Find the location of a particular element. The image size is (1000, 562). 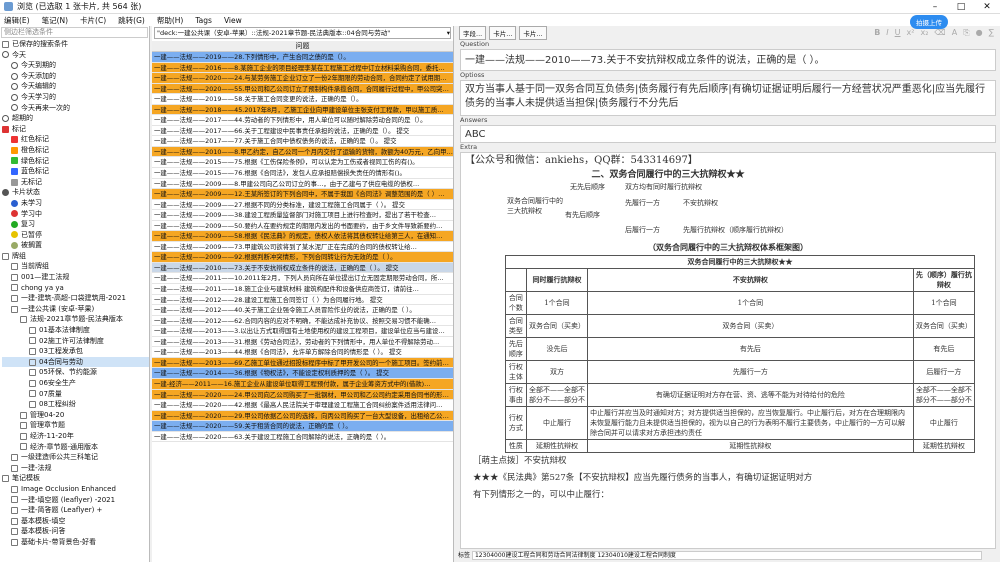

attach-icon: ⎘ is located at coordinates (966, 33).